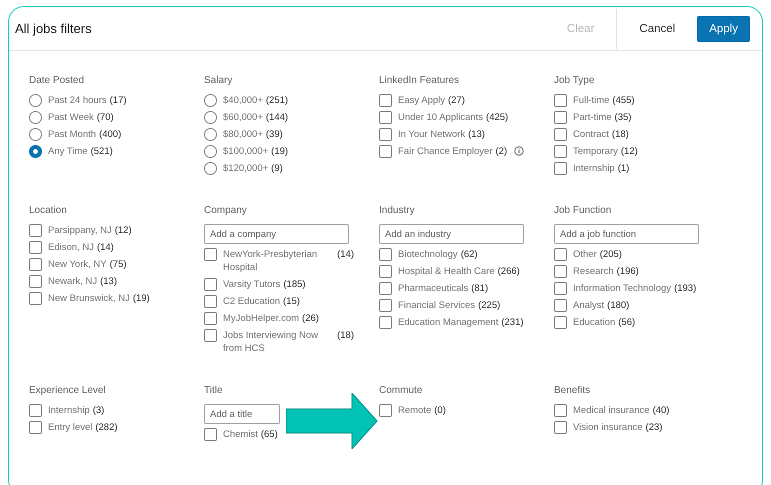 Image resolution: width=771 pixels, height=485 pixels. I want to click on option-label: NewYork-Presbyterian Hospital, so click(270, 261).